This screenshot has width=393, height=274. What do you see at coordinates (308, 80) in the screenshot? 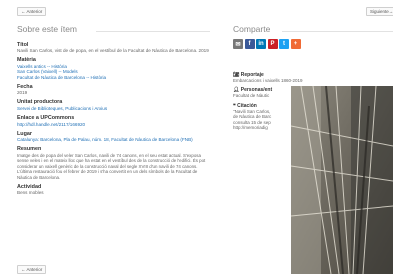
I see `reportaje-link: Embarcacions i vaixells 1860-2019` at bounding box center [308, 80].